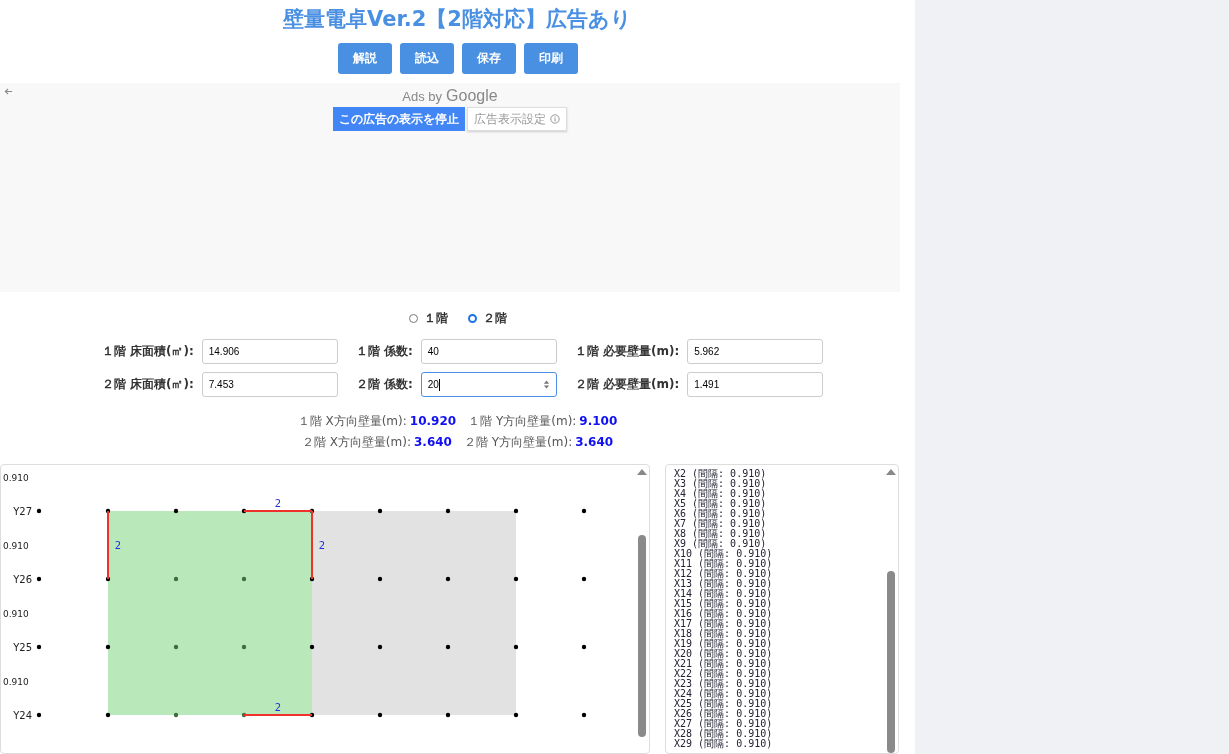  What do you see at coordinates (433, 421) in the screenshot?
I see `result-value: 10.920` at bounding box center [433, 421].